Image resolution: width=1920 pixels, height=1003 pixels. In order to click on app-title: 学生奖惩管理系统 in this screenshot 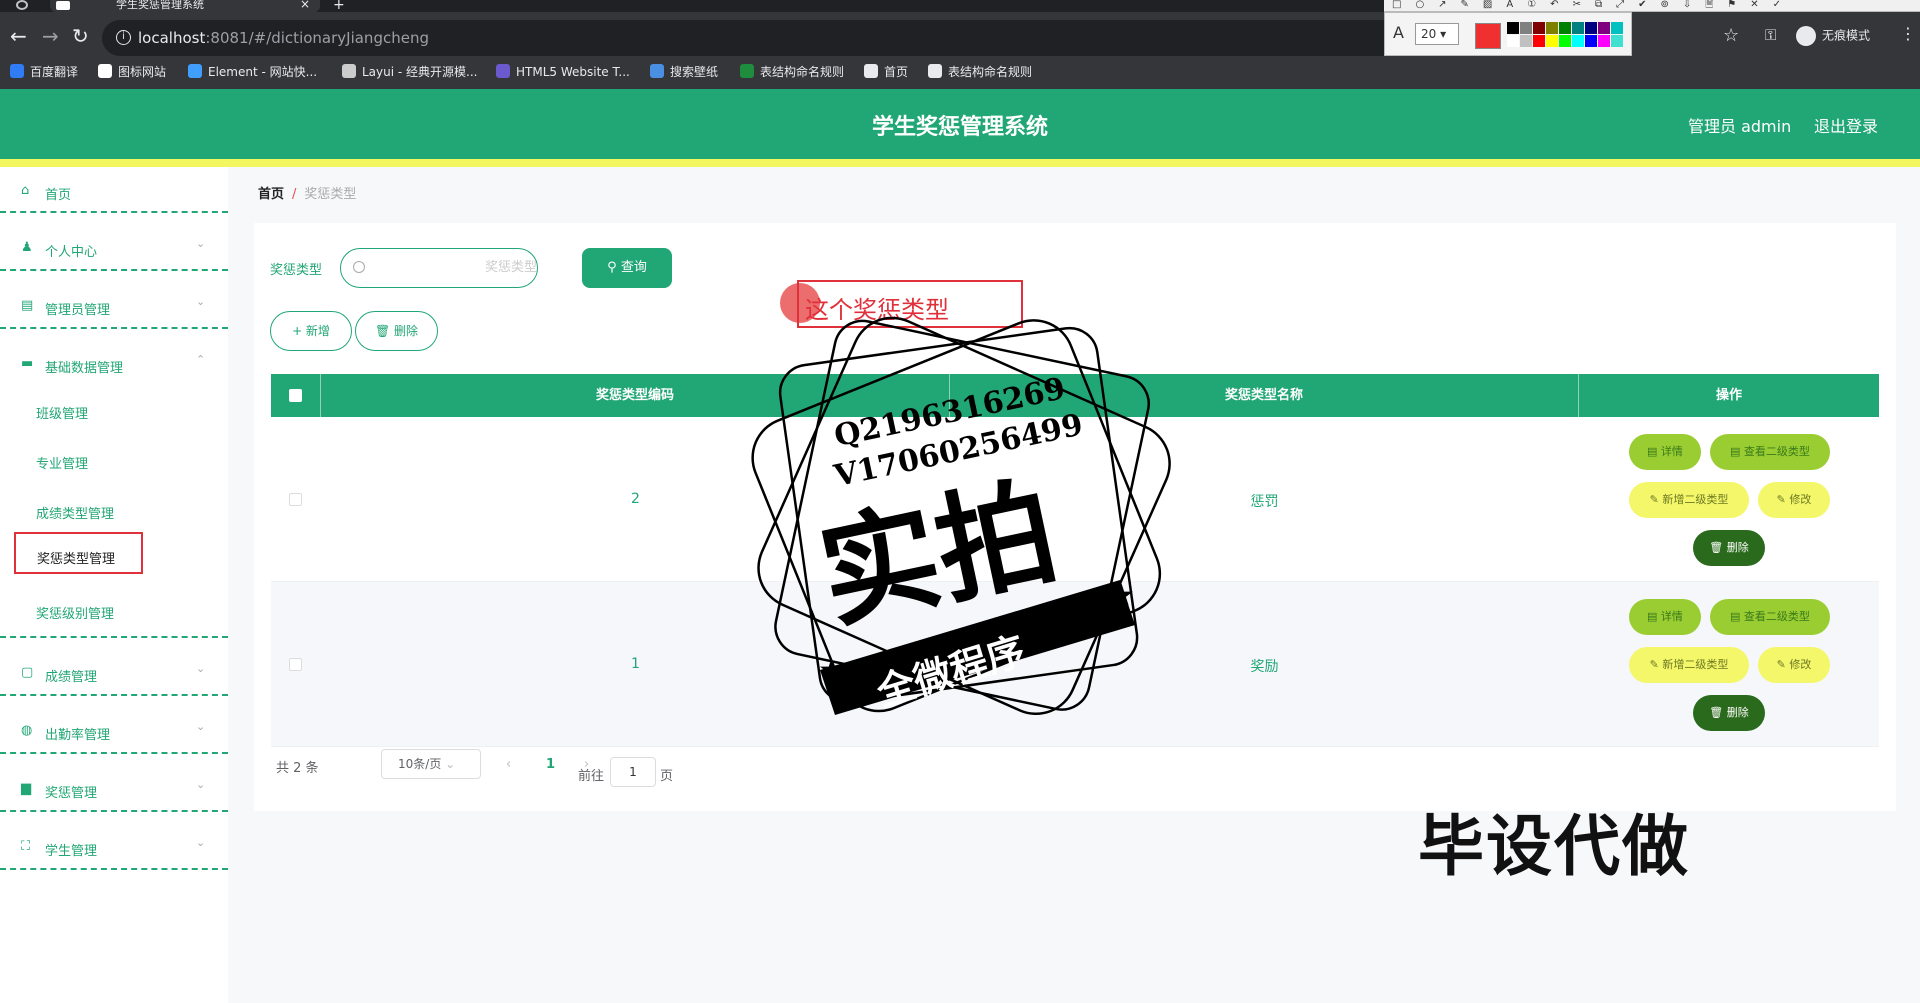, I will do `click(959, 127)`.